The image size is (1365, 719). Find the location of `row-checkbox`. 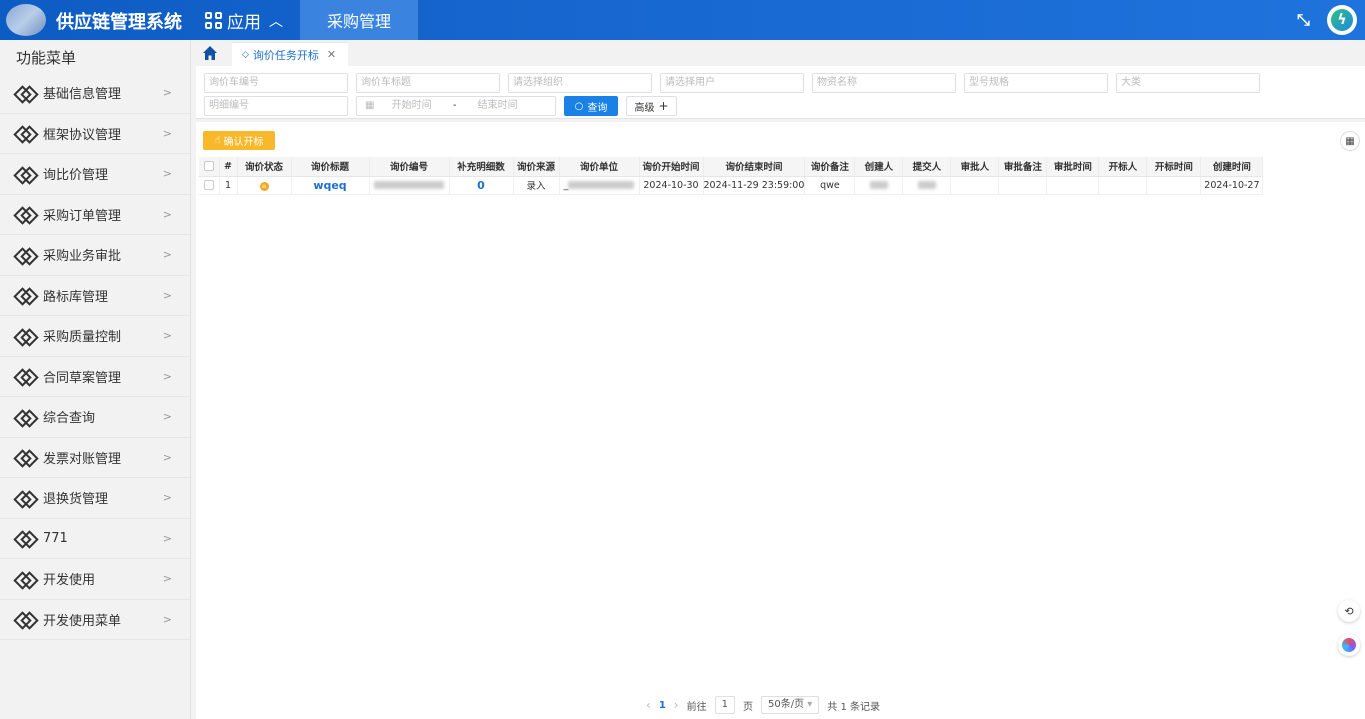

row-checkbox is located at coordinates (208, 185).